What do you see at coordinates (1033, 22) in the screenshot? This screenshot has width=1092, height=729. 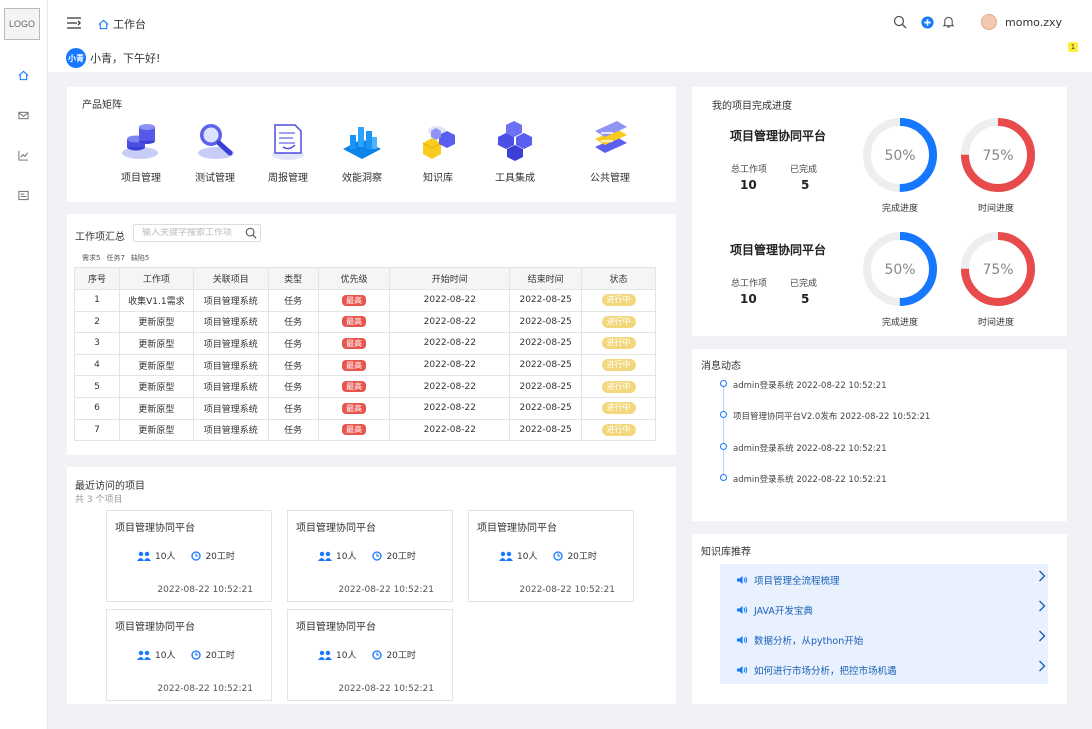 I see `username: momo.zxy` at bounding box center [1033, 22].